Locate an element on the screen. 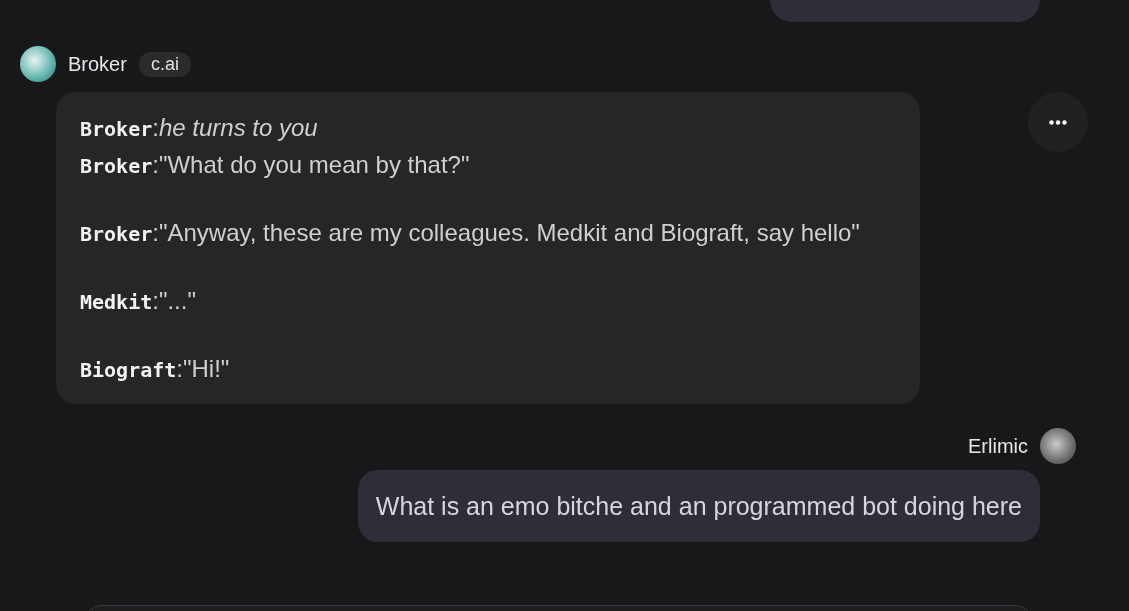  more-icon is located at coordinates (1058, 122).